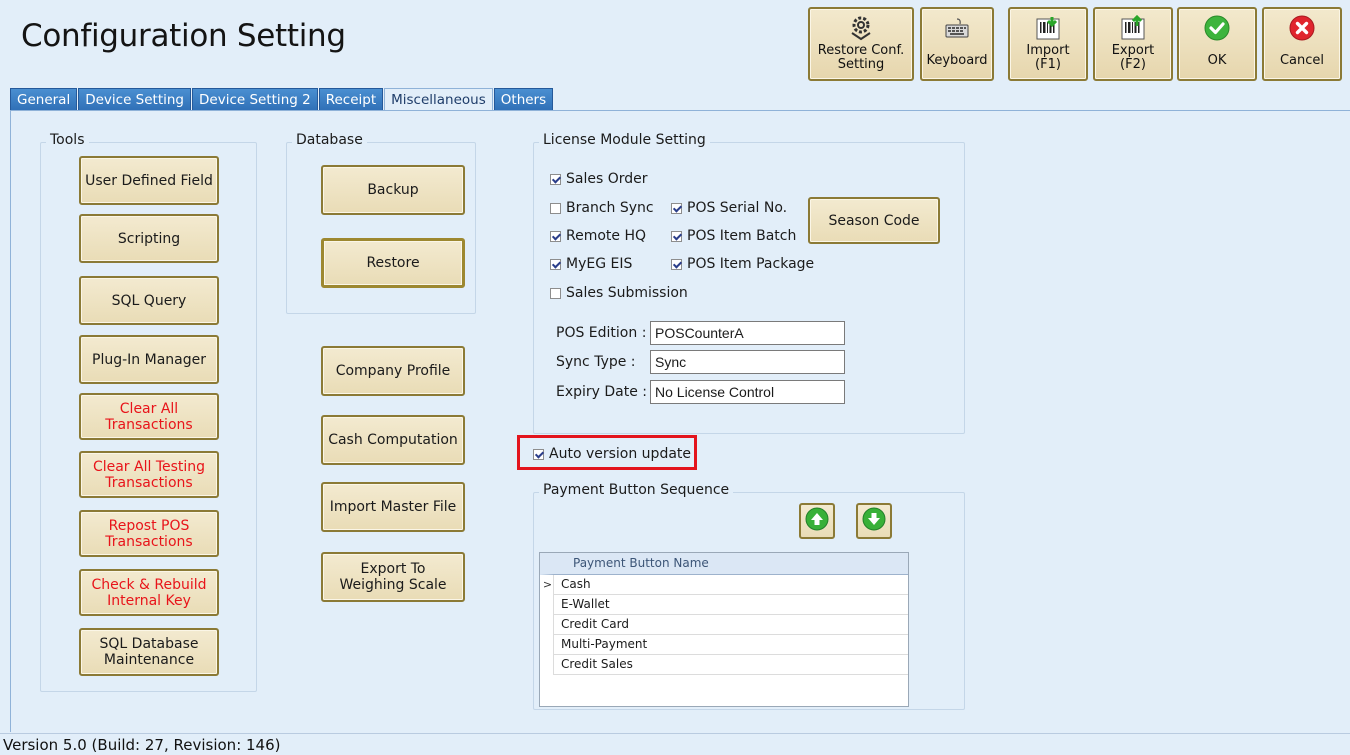 The width and height of the screenshot is (1350, 755). What do you see at coordinates (135, 99) in the screenshot?
I see `tab-device-setting: Device Setting` at bounding box center [135, 99].